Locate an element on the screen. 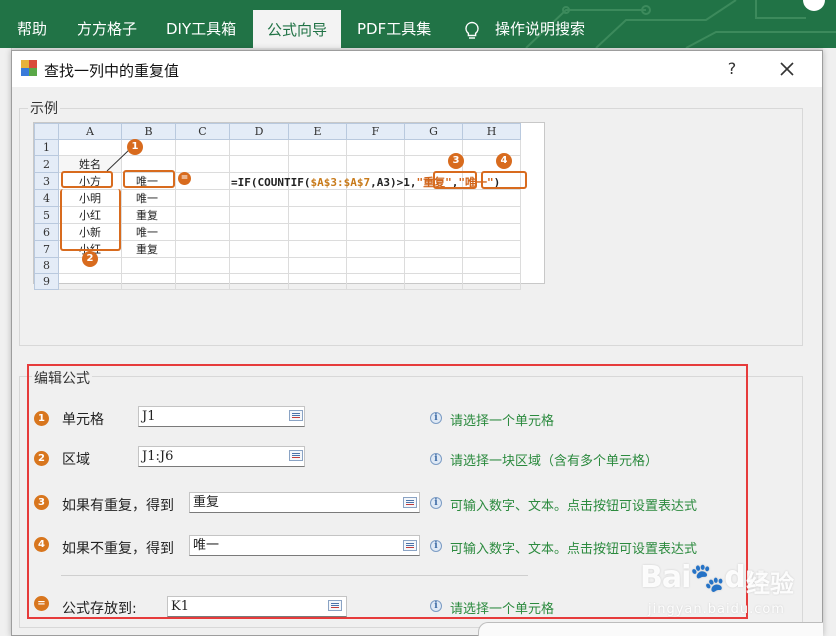 This screenshot has width=836, height=636. col-header: H is located at coordinates (491, 131).